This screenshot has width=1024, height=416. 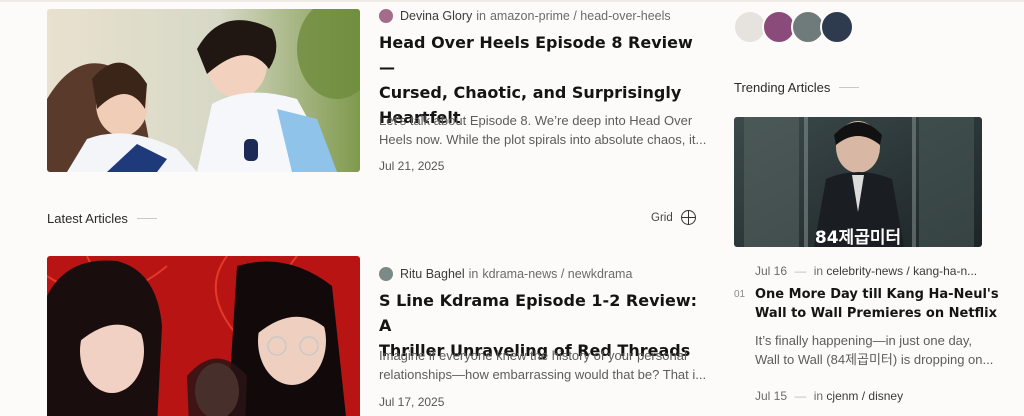 I want to click on category-link: cjenm / disney, so click(x=864, y=396).